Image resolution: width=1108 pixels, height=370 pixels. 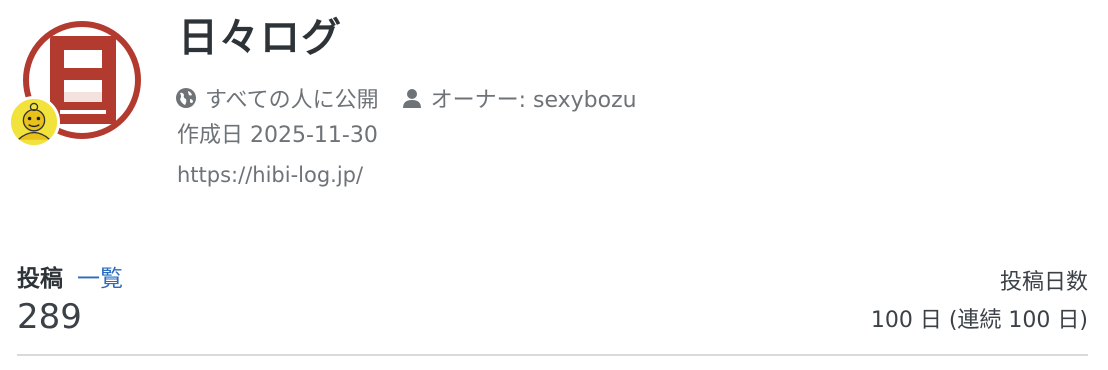 What do you see at coordinates (34, 122) in the screenshot?
I see `owner-avatar` at bounding box center [34, 122].